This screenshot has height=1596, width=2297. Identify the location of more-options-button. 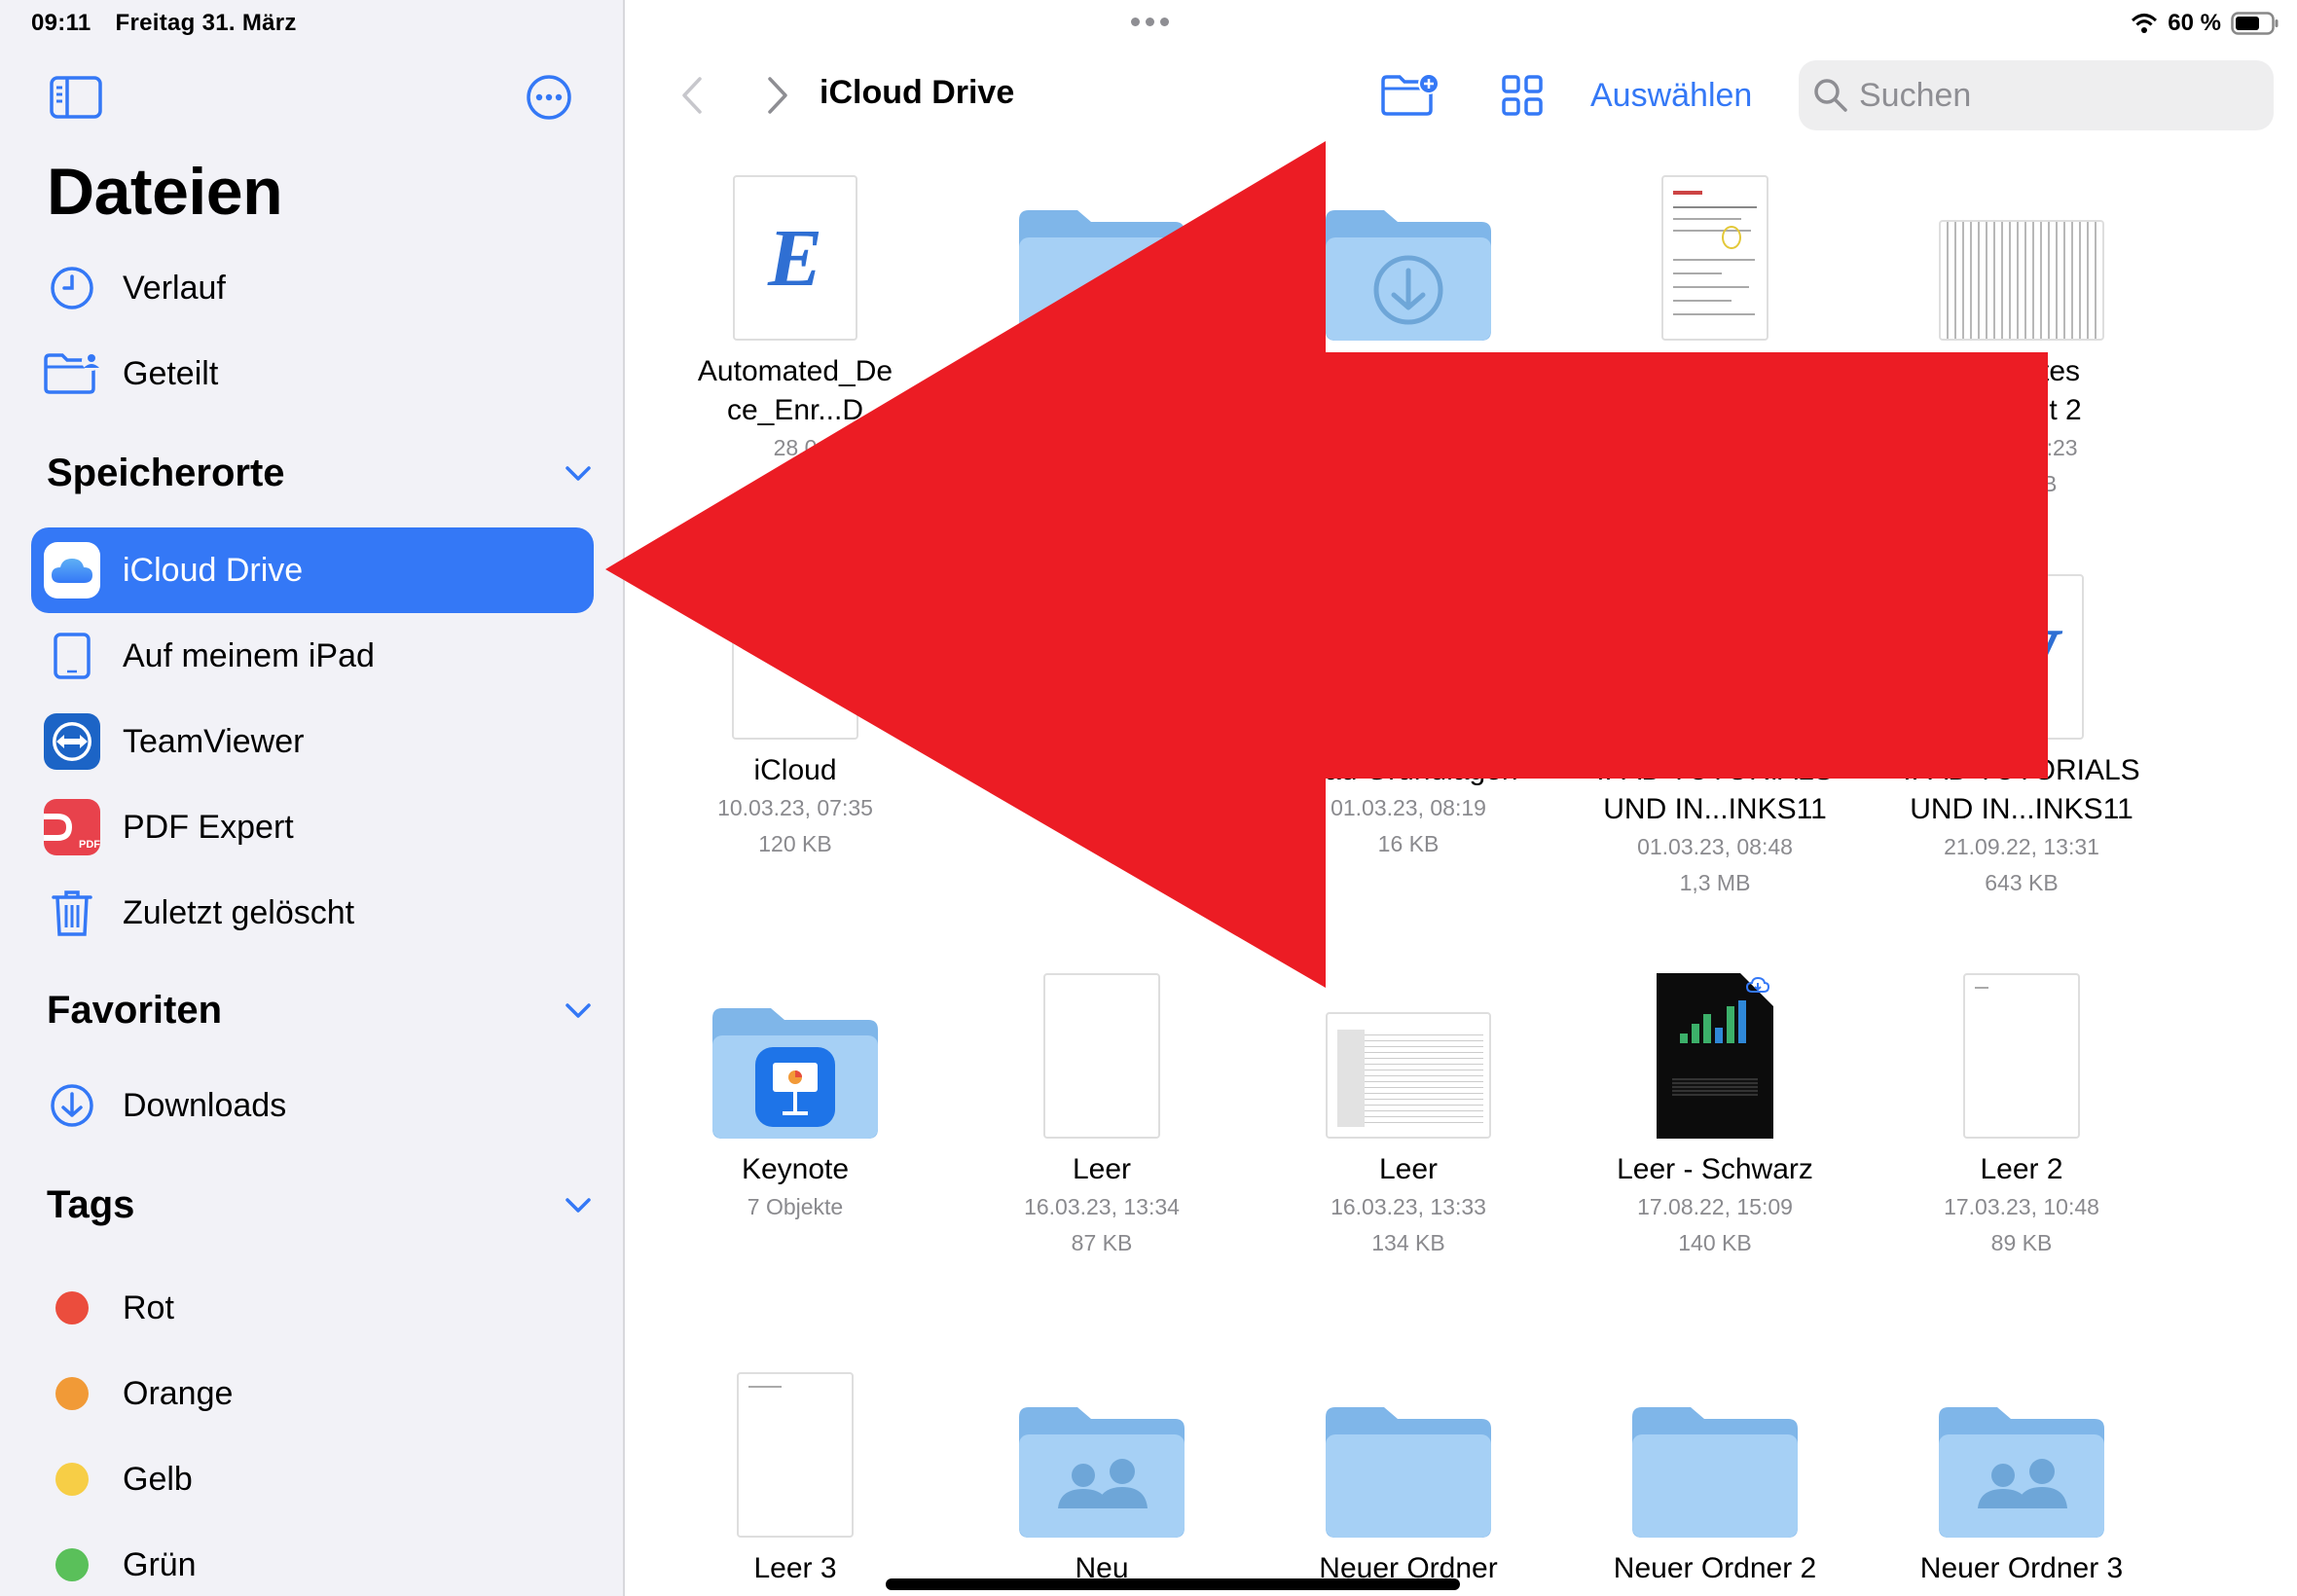
(549, 97).